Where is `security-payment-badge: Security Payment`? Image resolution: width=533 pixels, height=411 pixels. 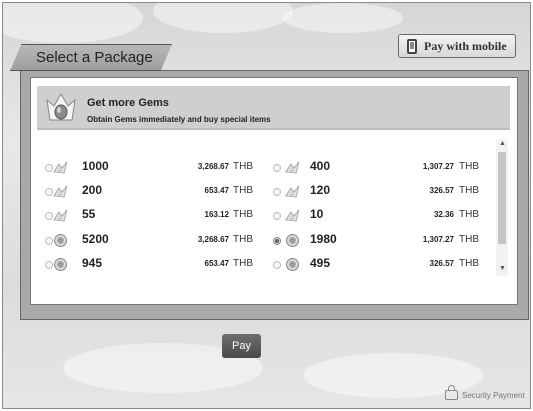 security-payment-badge: Security Payment is located at coordinates (485, 392).